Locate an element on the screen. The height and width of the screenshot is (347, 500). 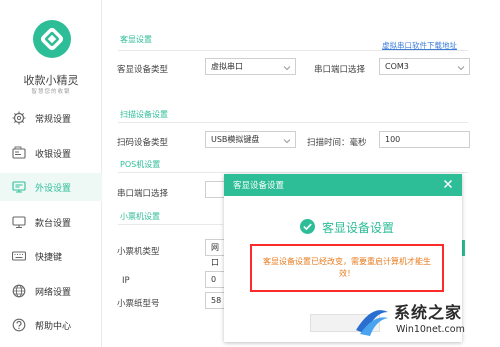
monitor-icon is located at coordinates (19, 222).